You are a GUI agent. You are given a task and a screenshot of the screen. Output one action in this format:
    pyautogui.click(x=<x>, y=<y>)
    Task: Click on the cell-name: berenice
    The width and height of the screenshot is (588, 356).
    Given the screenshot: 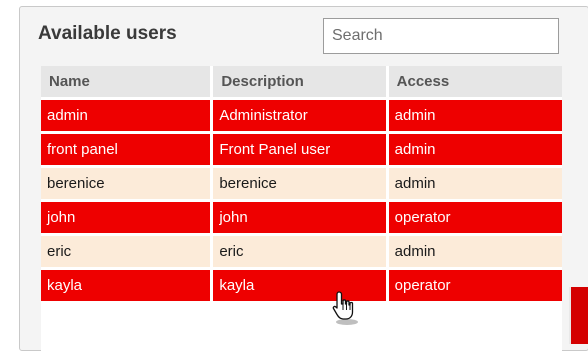 What is the action you would take?
    pyautogui.click(x=126, y=183)
    